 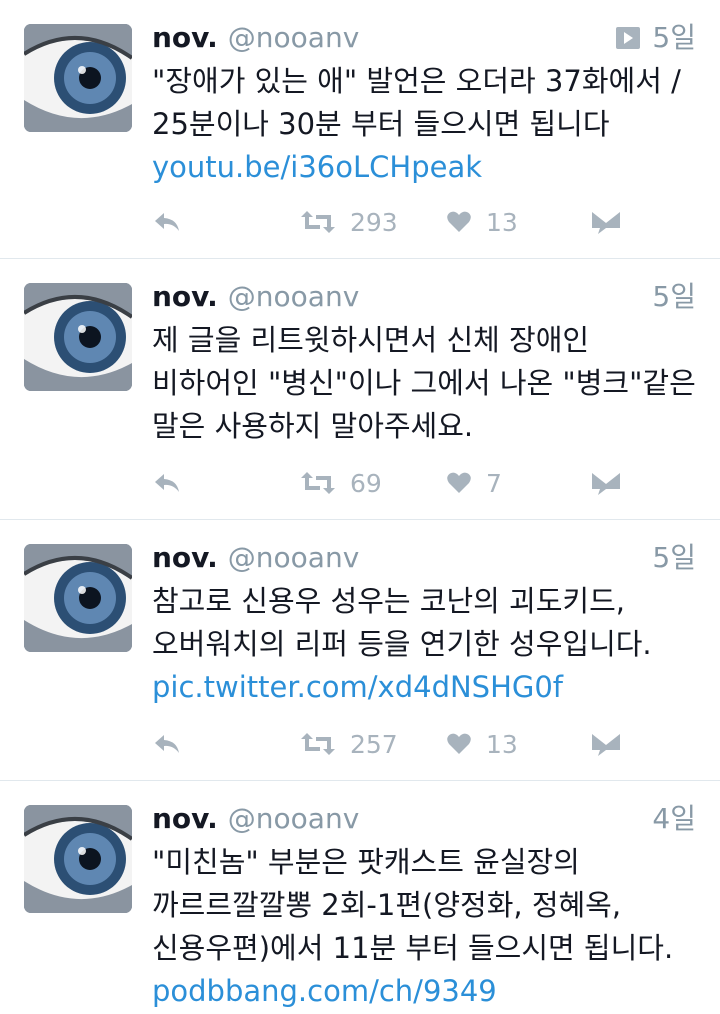 What do you see at coordinates (427, 991) in the screenshot?
I see `tweet-link: podbbang.com/ch/9349` at bounding box center [427, 991].